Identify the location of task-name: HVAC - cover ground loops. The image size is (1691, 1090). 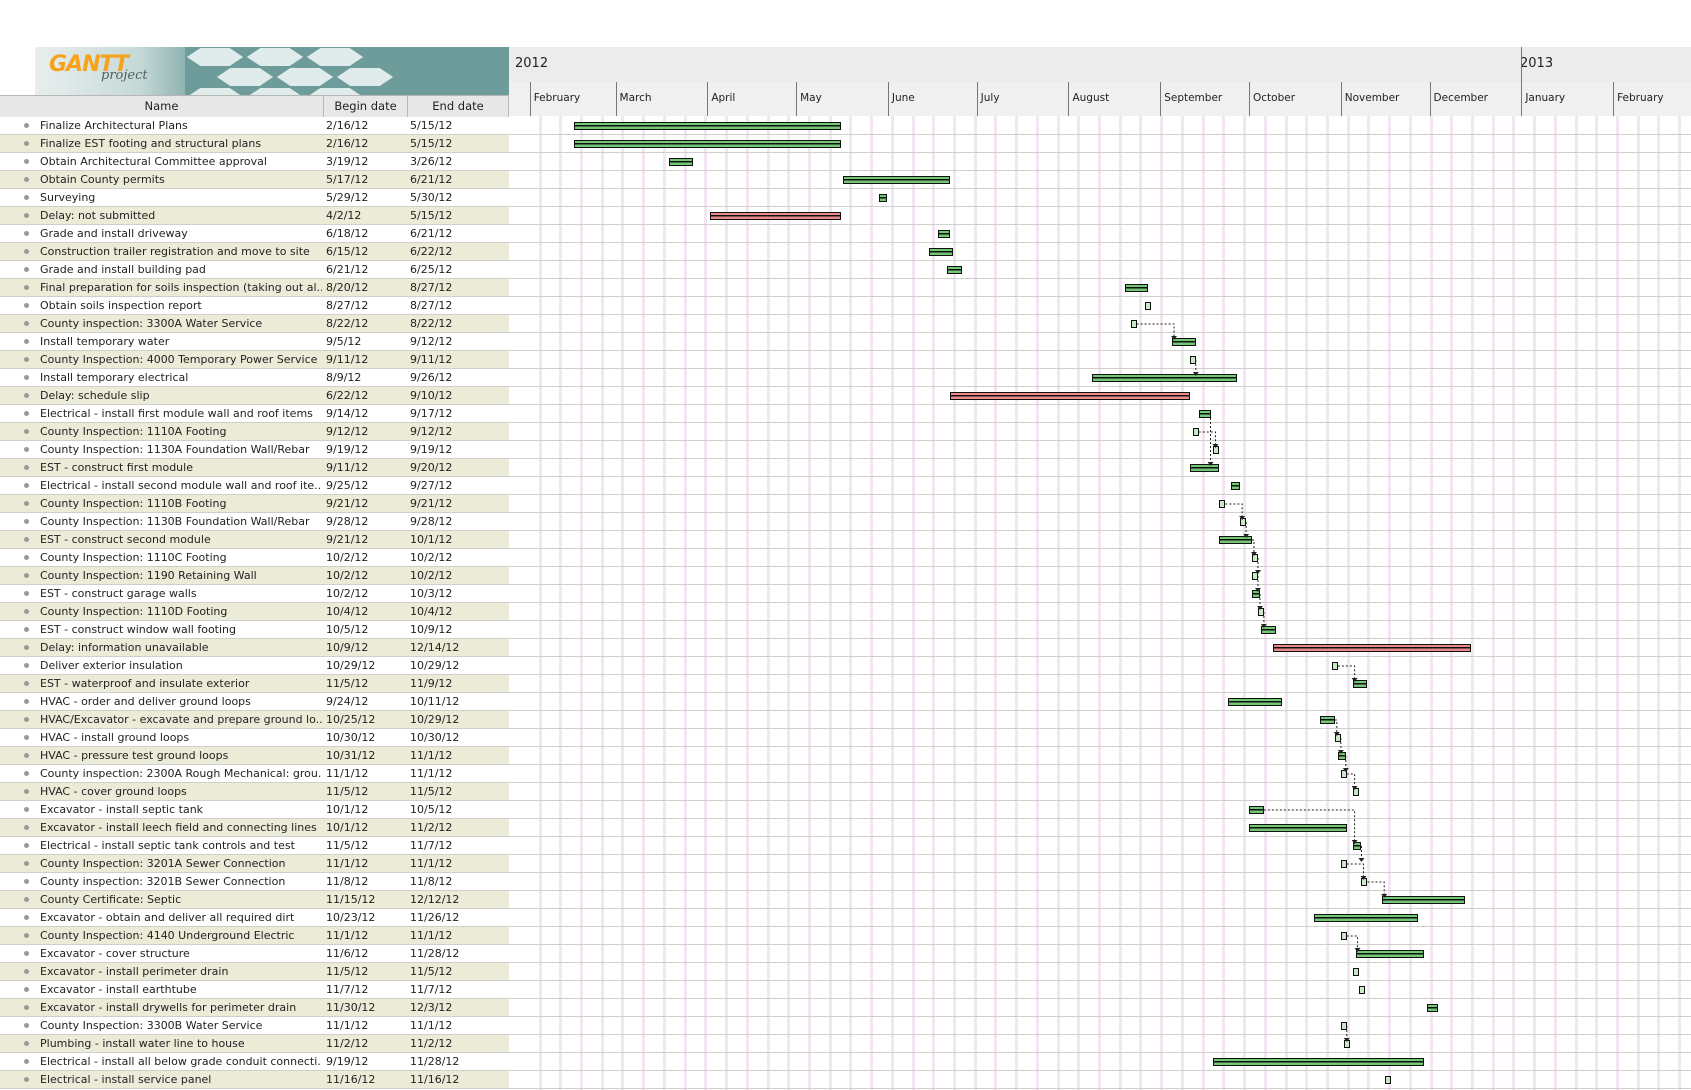
(181, 791).